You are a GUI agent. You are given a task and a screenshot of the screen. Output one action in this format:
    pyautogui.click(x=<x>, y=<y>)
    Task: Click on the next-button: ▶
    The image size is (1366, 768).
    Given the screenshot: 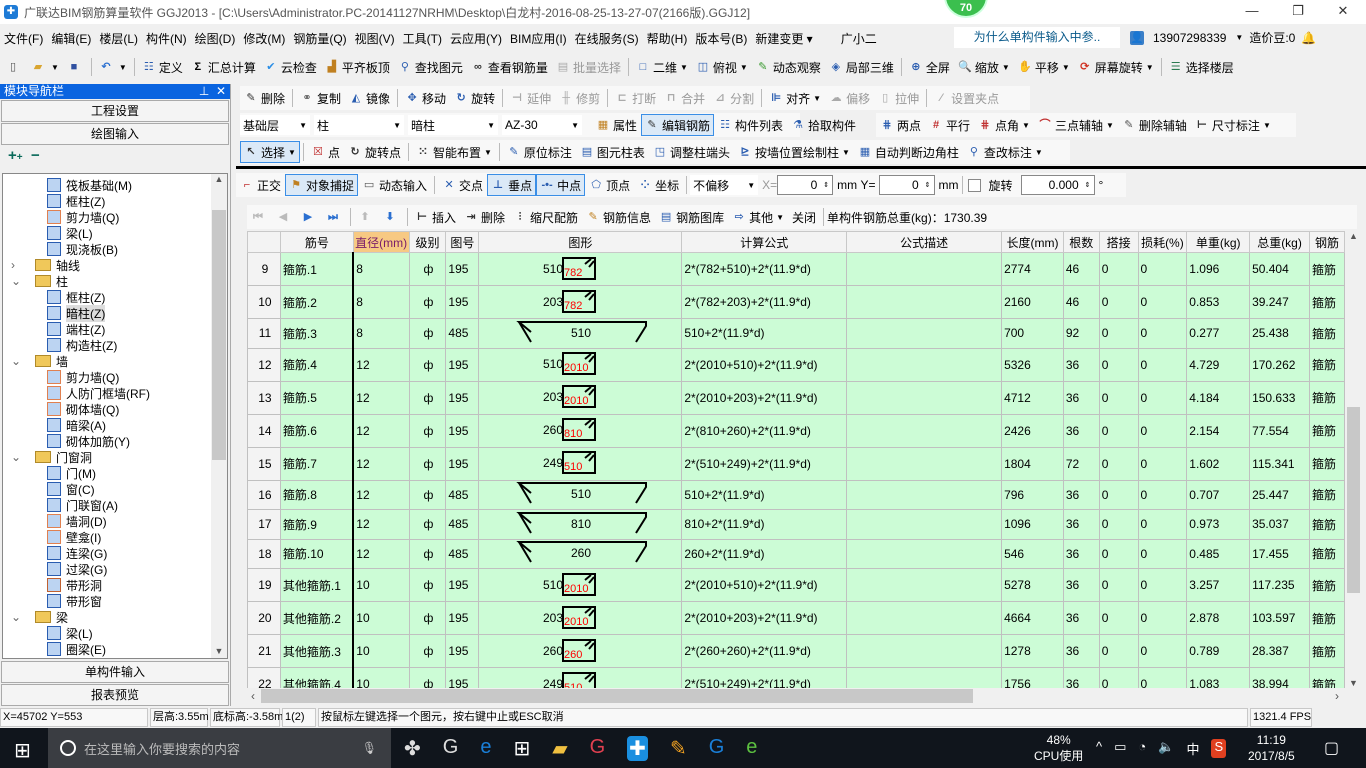 What is the action you would take?
    pyautogui.click(x=309, y=217)
    